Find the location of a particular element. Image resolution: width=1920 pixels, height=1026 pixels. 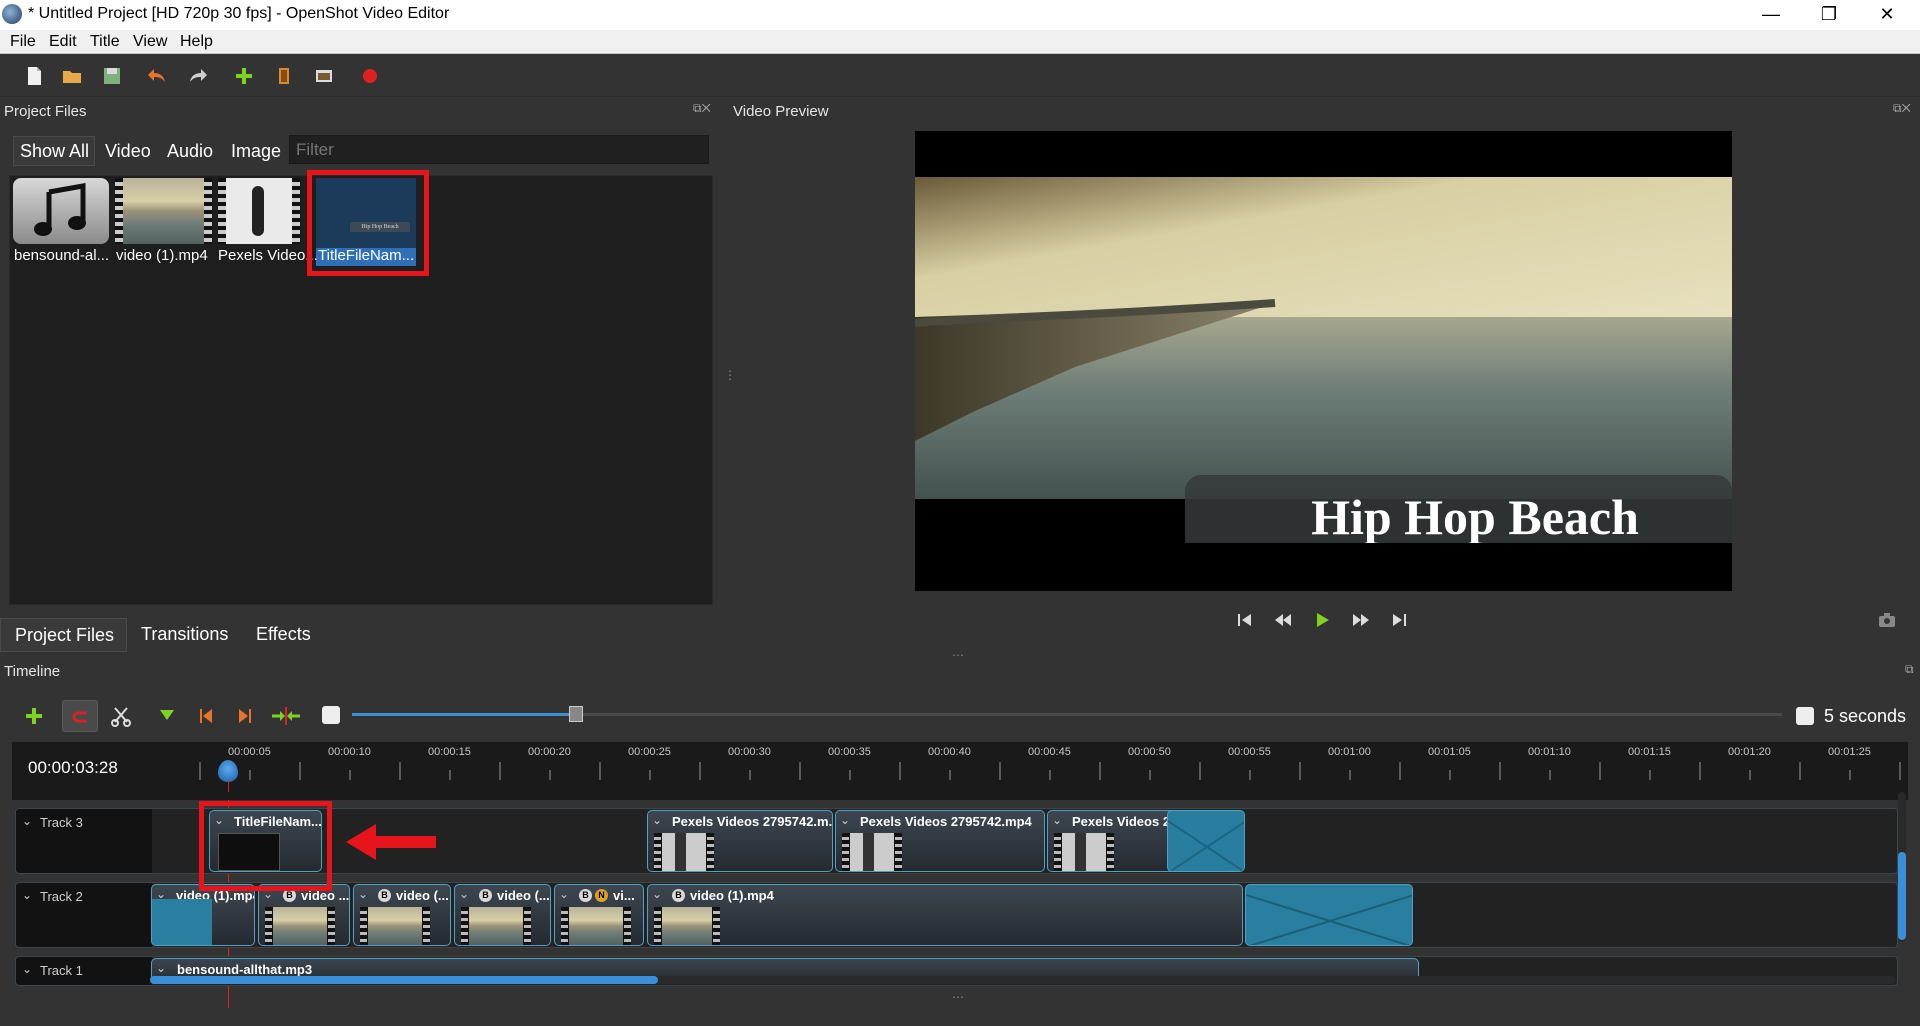

zoom-slider-fill is located at coordinates (464, 714).